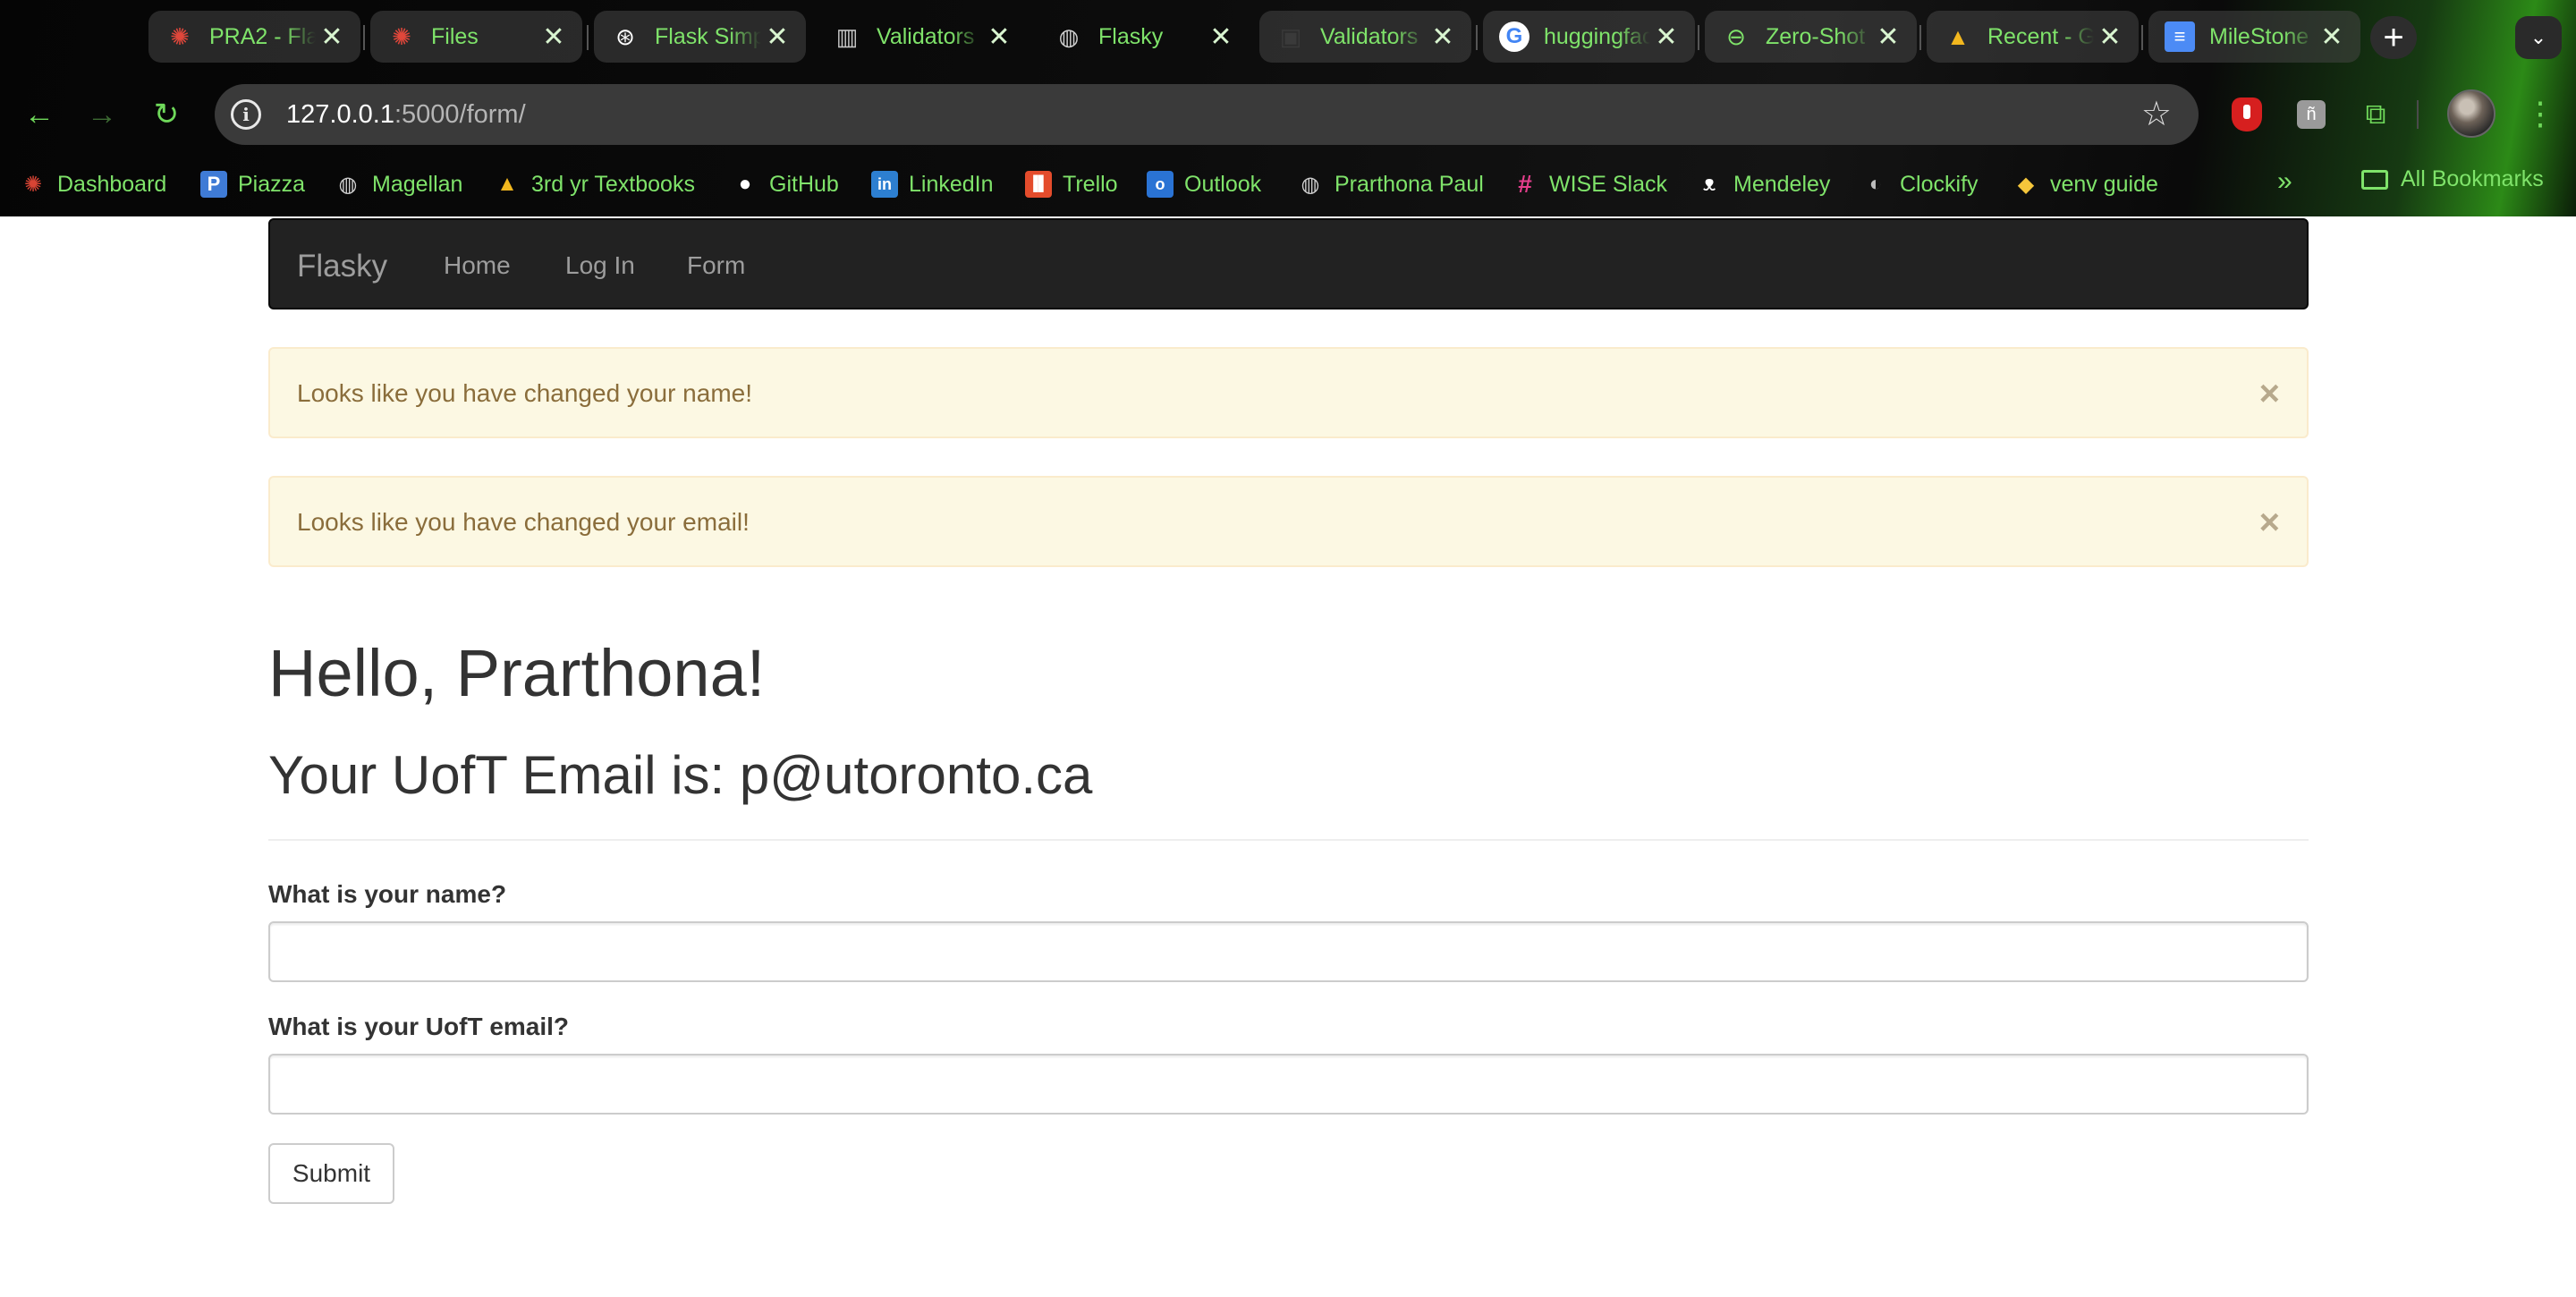 This screenshot has width=2576, height=1297. Describe the element at coordinates (166, 115) in the screenshot. I see `reload-icon: ↻` at that location.